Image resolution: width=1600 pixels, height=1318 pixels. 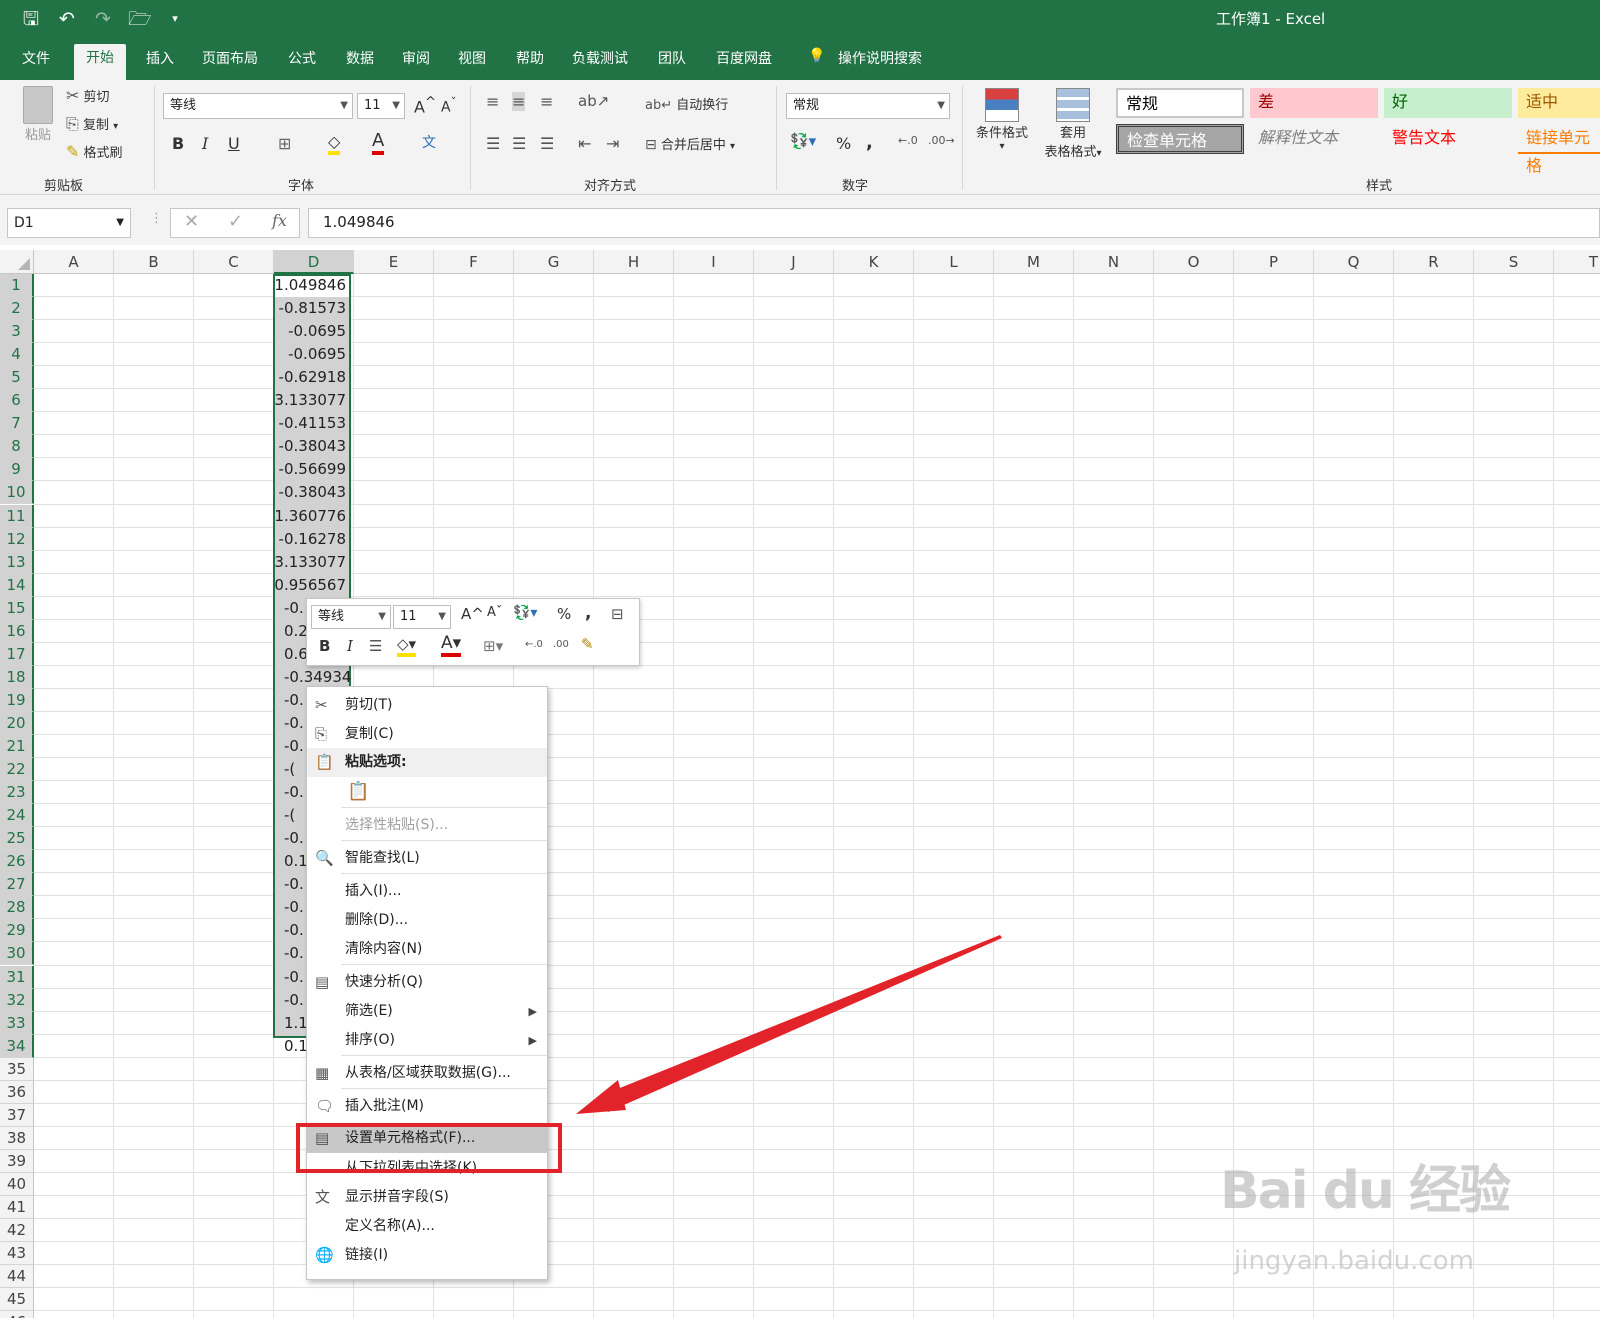 What do you see at coordinates (314, 262) in the screenshot?
I see `column-header-D: D` at bounding box center [314, 262].